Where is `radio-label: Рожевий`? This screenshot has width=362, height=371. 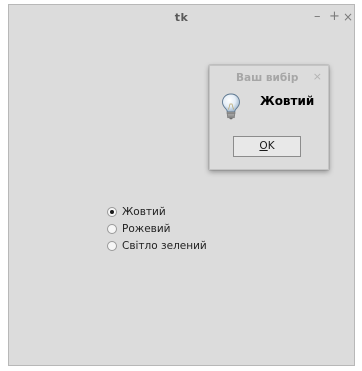 radio-label: Рожевий is located at coordinates (146, 228).